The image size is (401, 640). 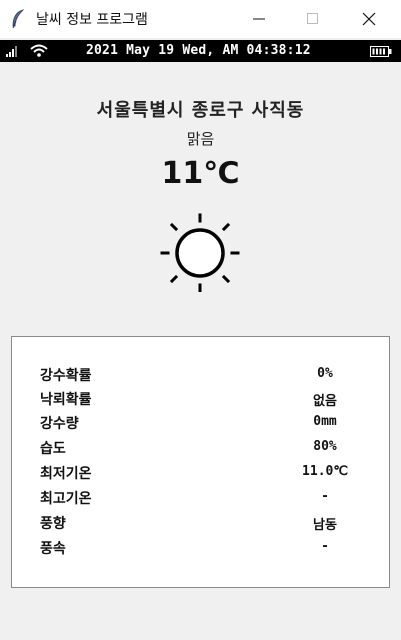 What do you see at coordinates (205, 399) in the screenshot?
I see `detail-row-lightning-probability: 낙뢰확률 없음` at bounding box center [205, 399].